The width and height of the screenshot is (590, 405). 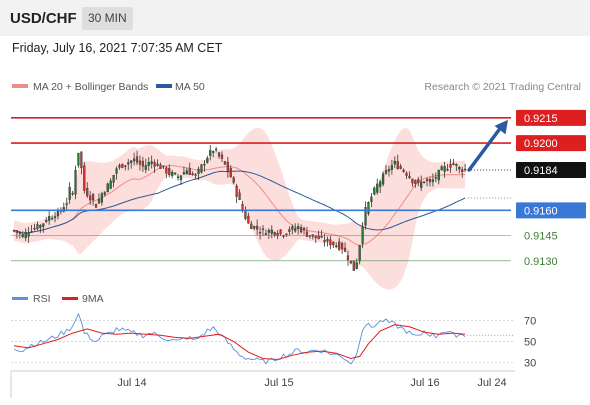 I want to click on rsi-plot: 70 50 30, so click(x=273, y=341).